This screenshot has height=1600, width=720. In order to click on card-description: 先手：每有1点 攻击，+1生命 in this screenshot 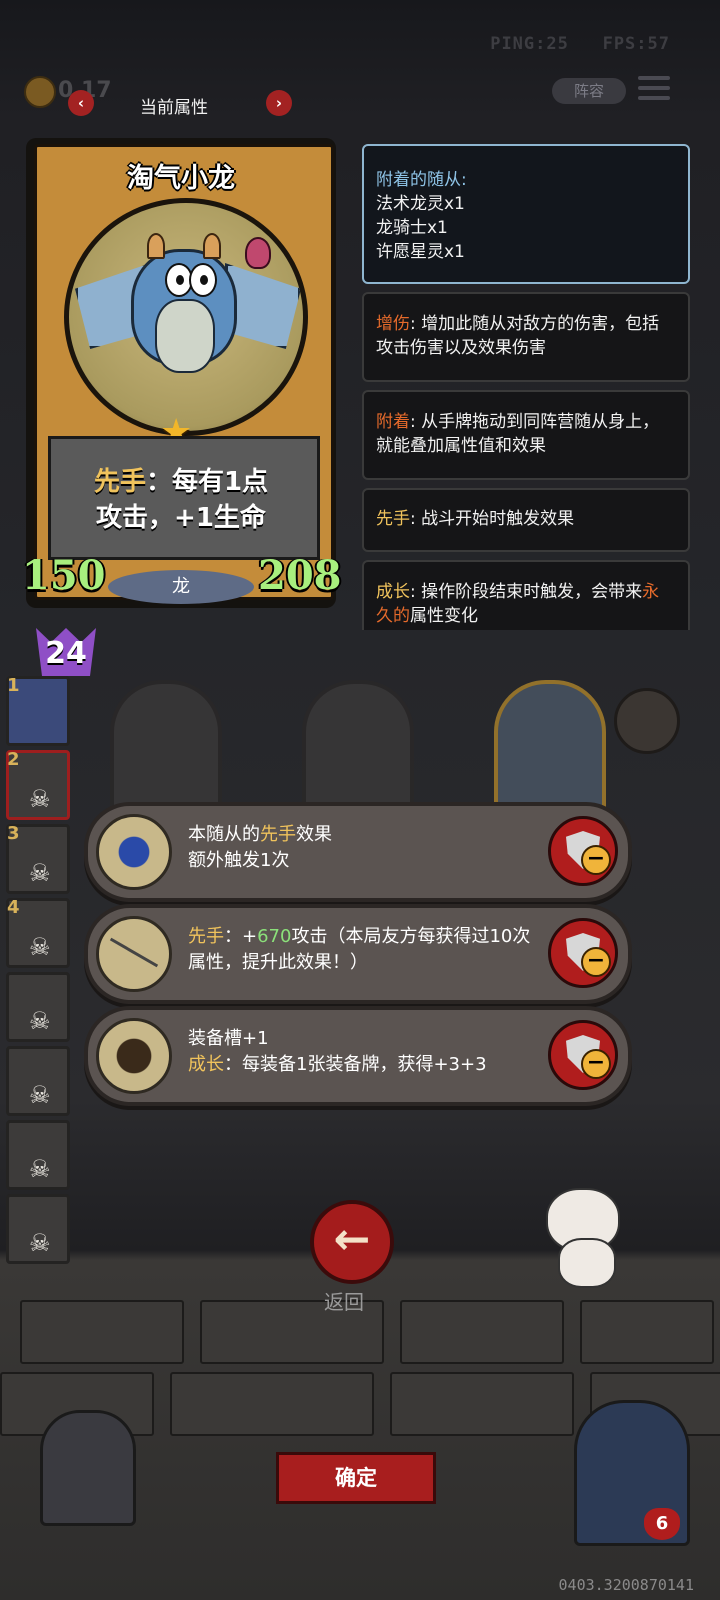, I will do `click(181, 500)`.